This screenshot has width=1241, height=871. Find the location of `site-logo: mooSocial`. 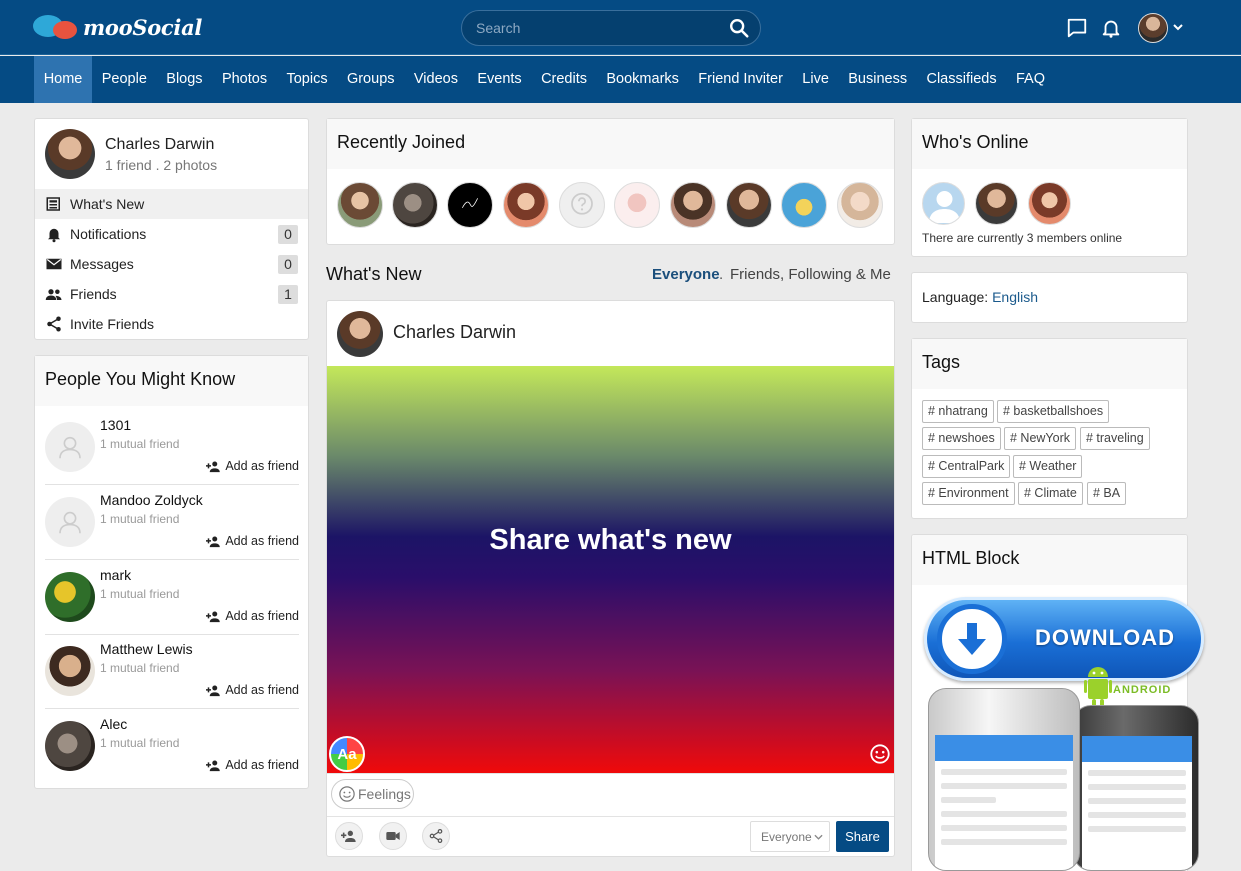

site-logo: mooSocial is located at coordinates (117, 27).